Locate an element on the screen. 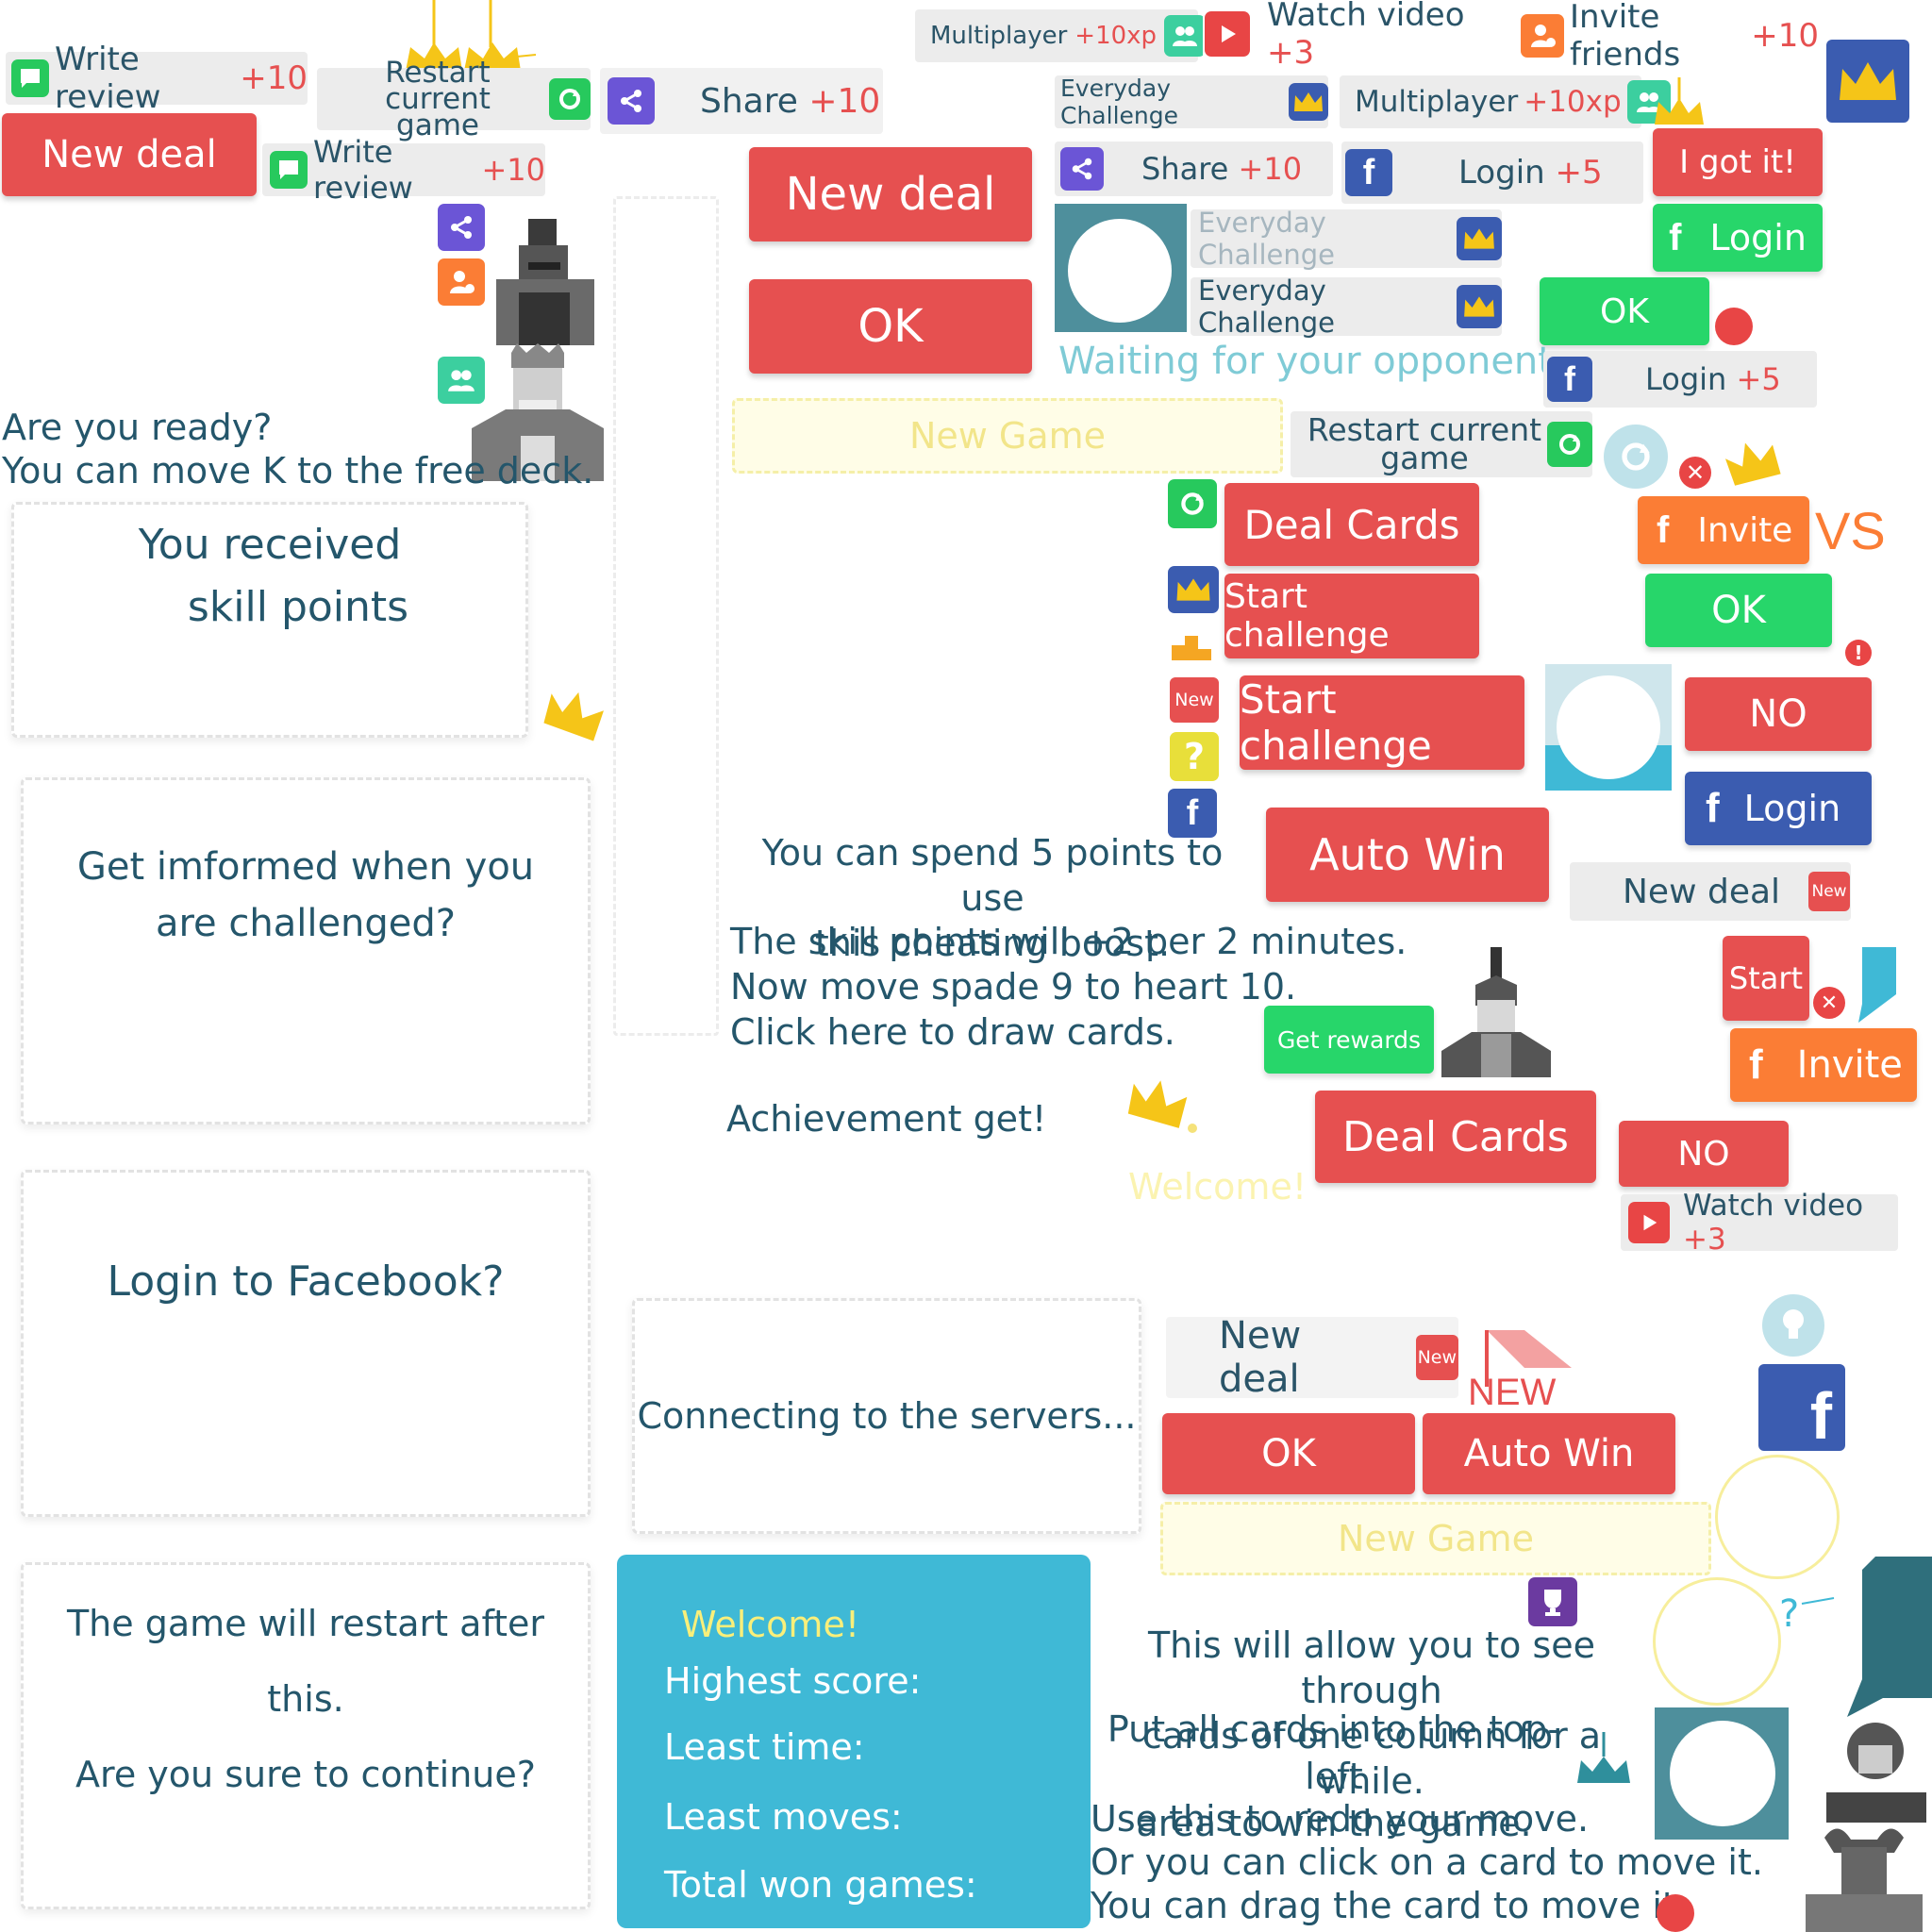  watch-video-label: Watch video is located at coordinates (1366, 17).